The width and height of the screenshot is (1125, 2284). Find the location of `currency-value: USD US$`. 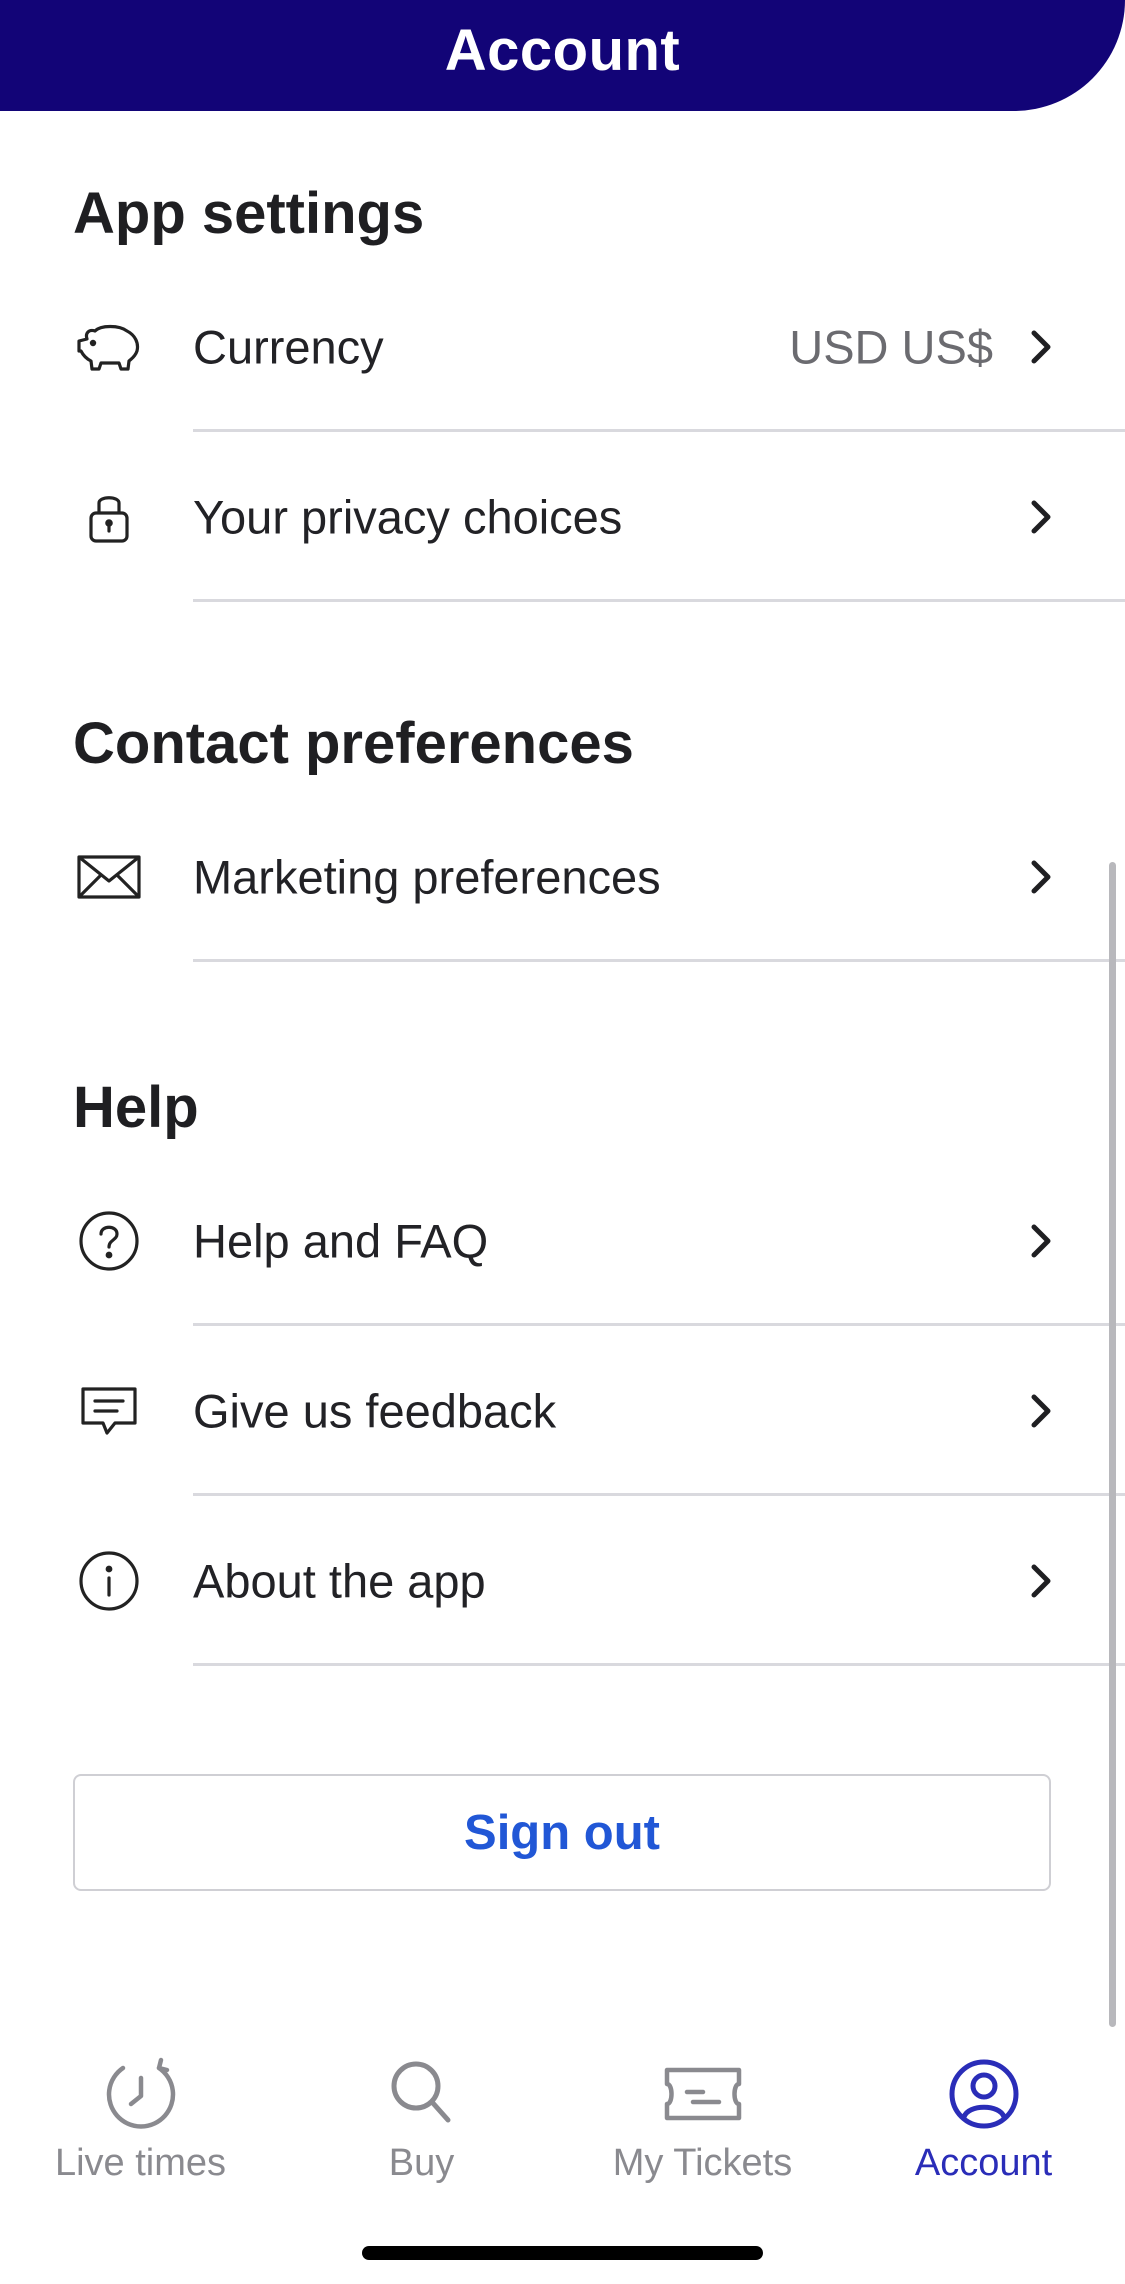

currency-value: USD US$ is located at coordinates (891, 347).